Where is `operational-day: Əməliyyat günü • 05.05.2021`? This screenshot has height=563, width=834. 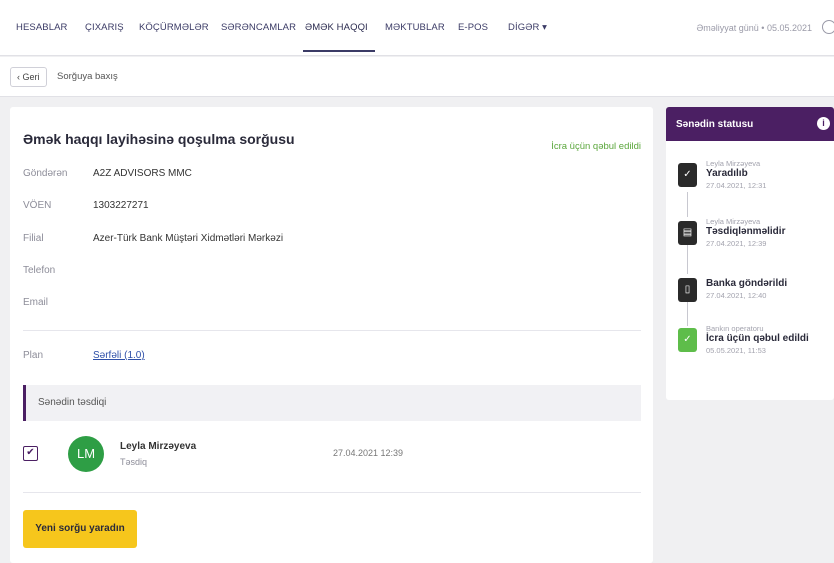 operational-day: Əməliyyat günü • 05.05.2021 is located at coordinates (754, 28).